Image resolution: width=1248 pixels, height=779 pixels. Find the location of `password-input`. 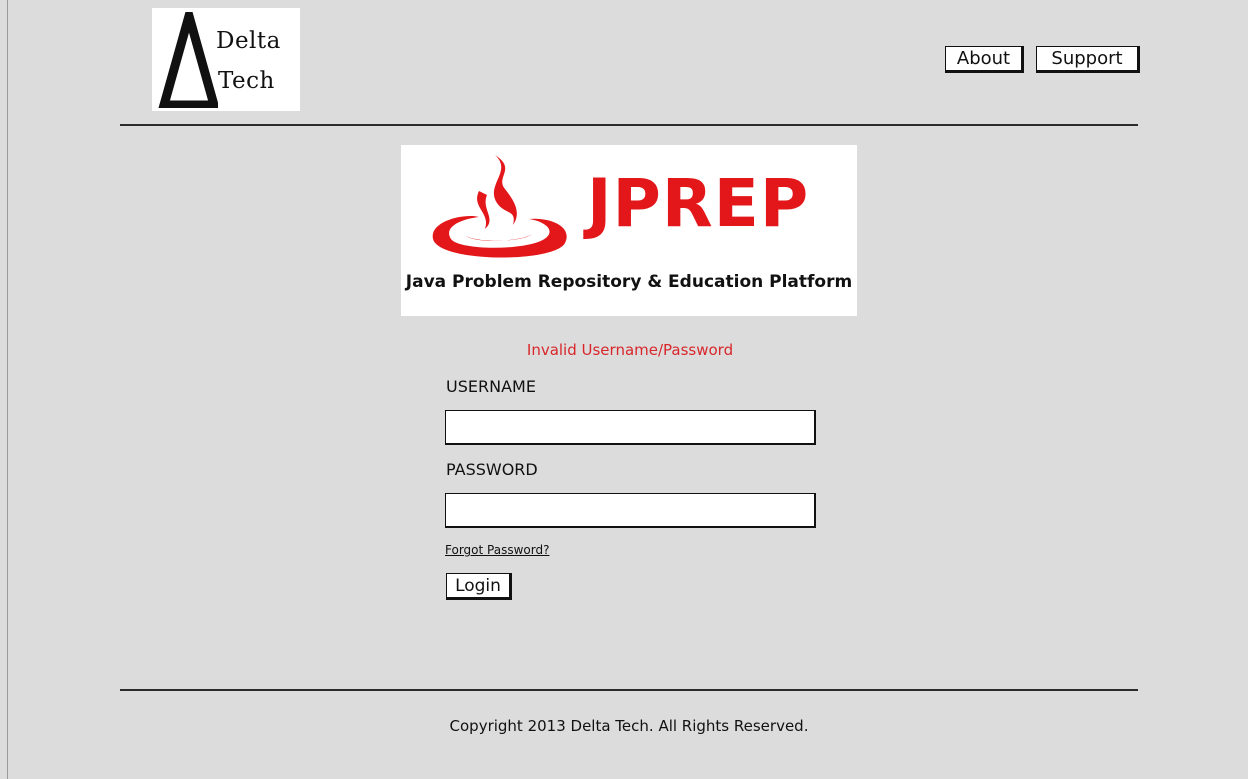

password-input is located at coordinates (630, 510).